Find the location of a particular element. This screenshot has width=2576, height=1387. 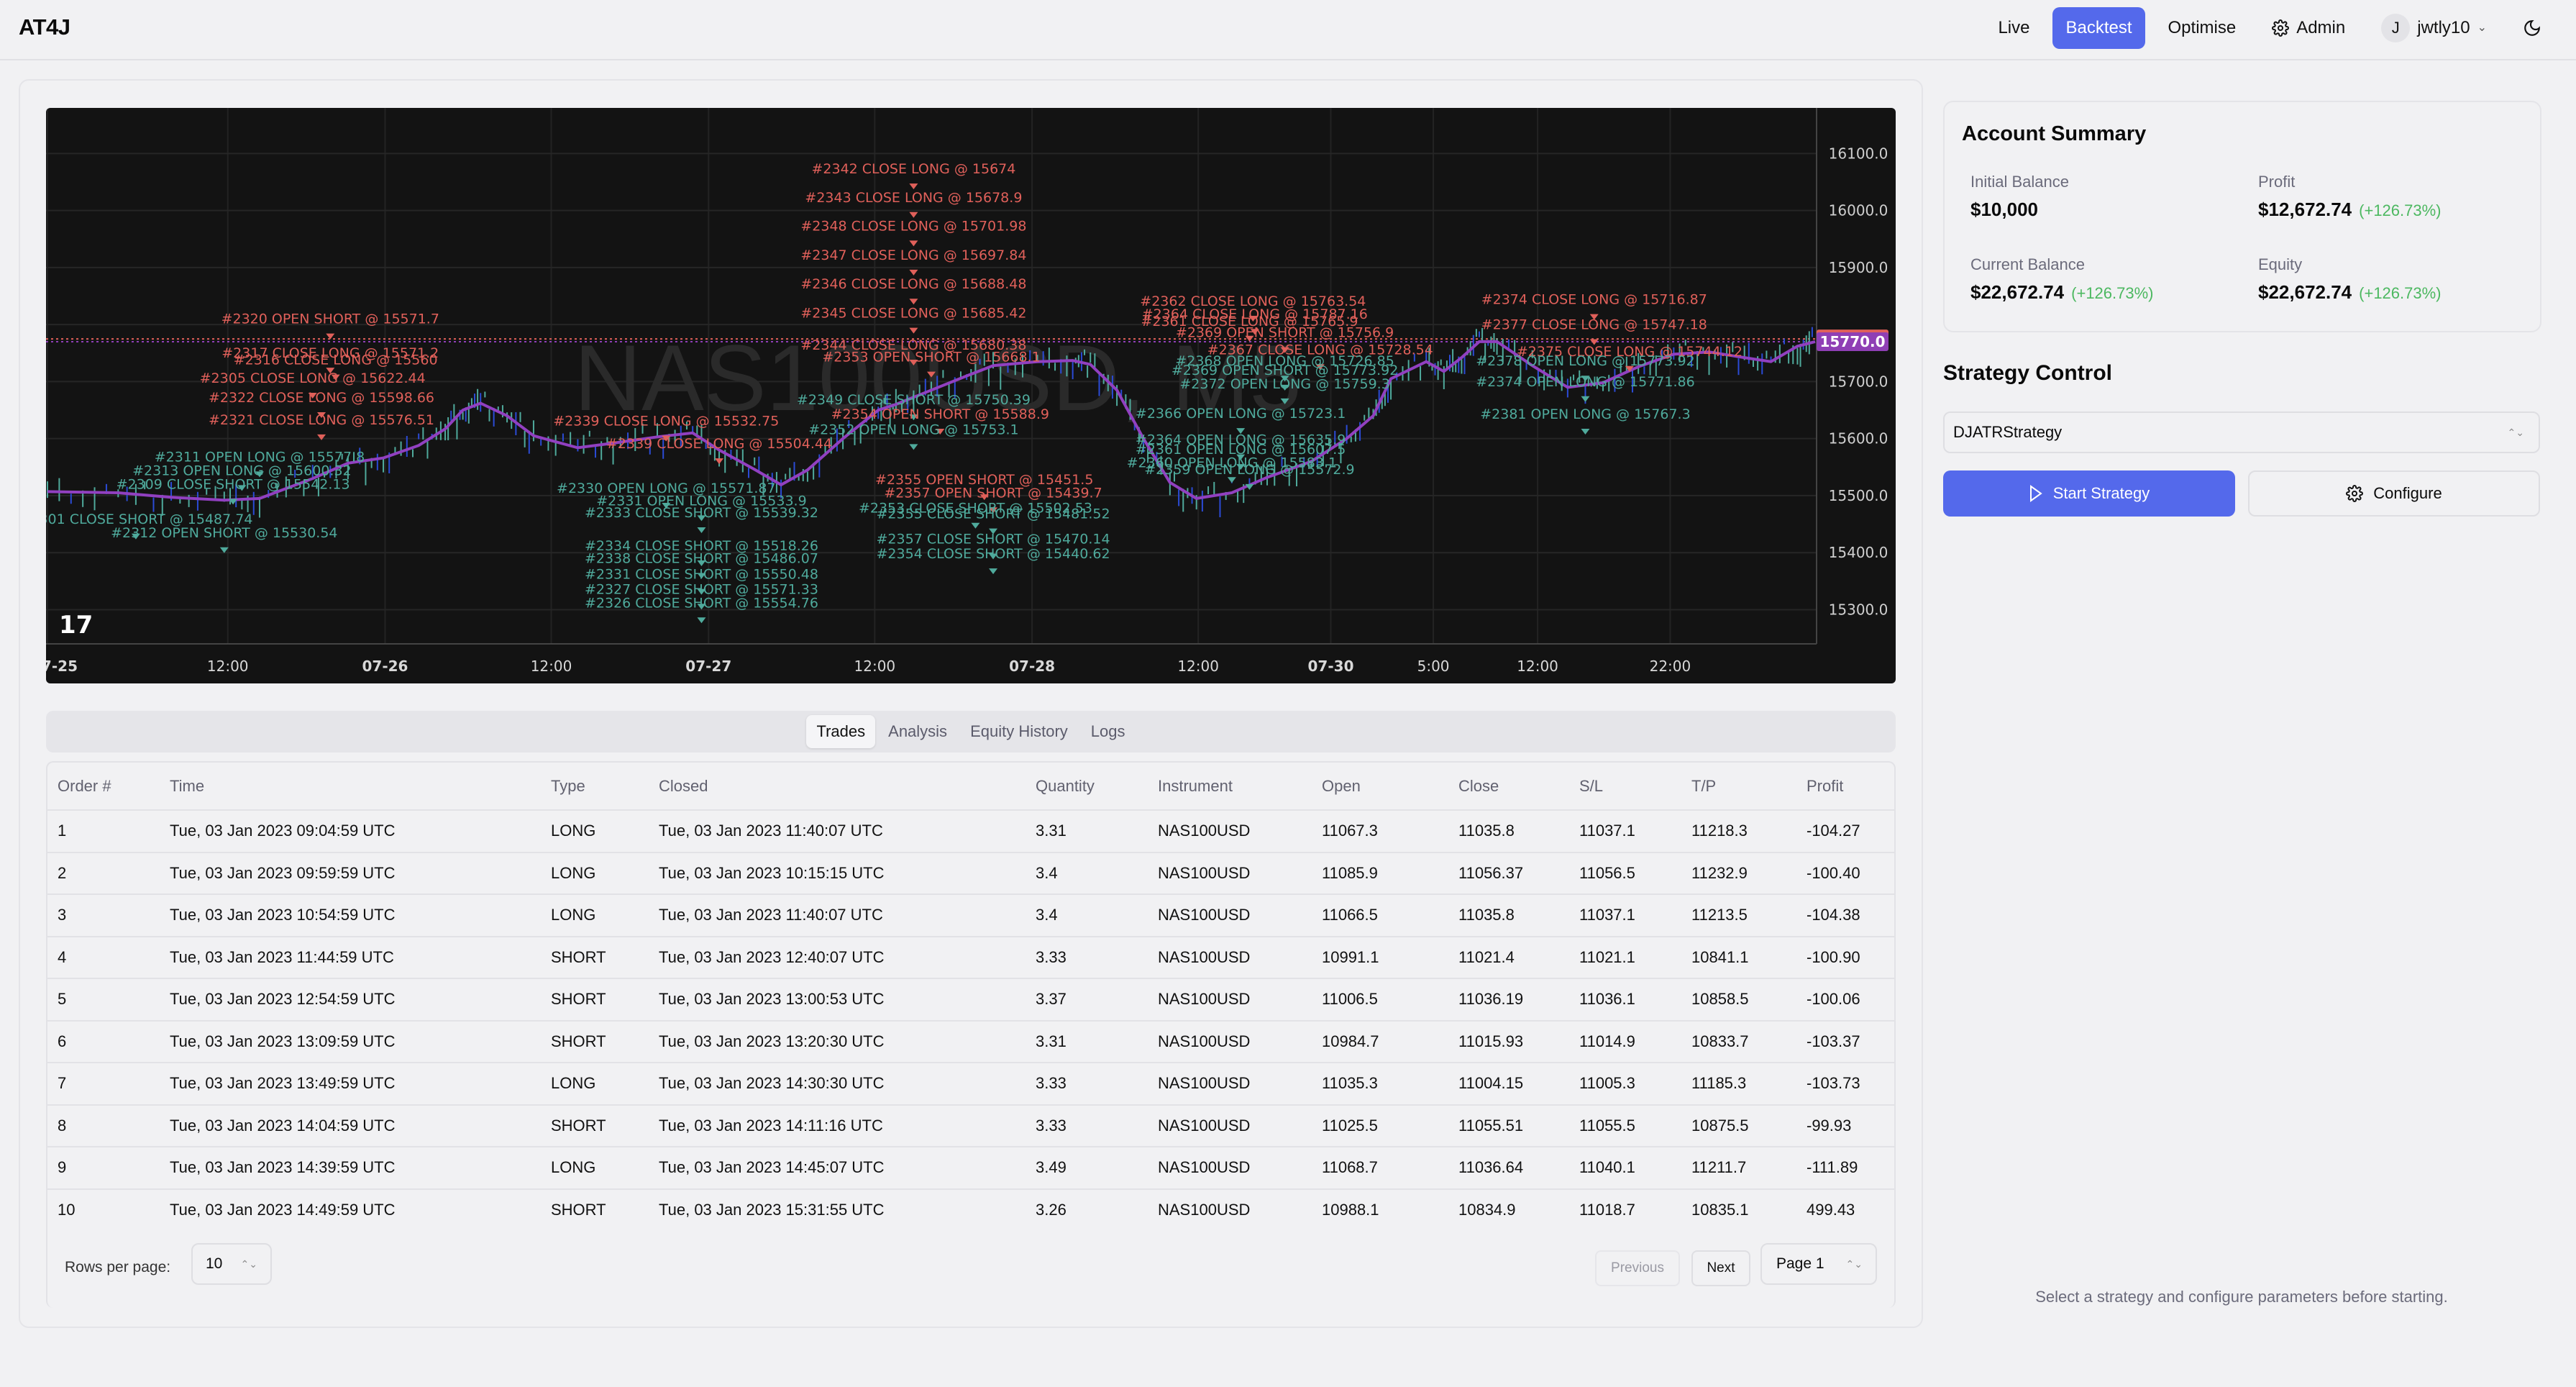

trade-marker-label: #2326 CLOSE SHORT @ 15554.76 is located at coordinates (701, 603).